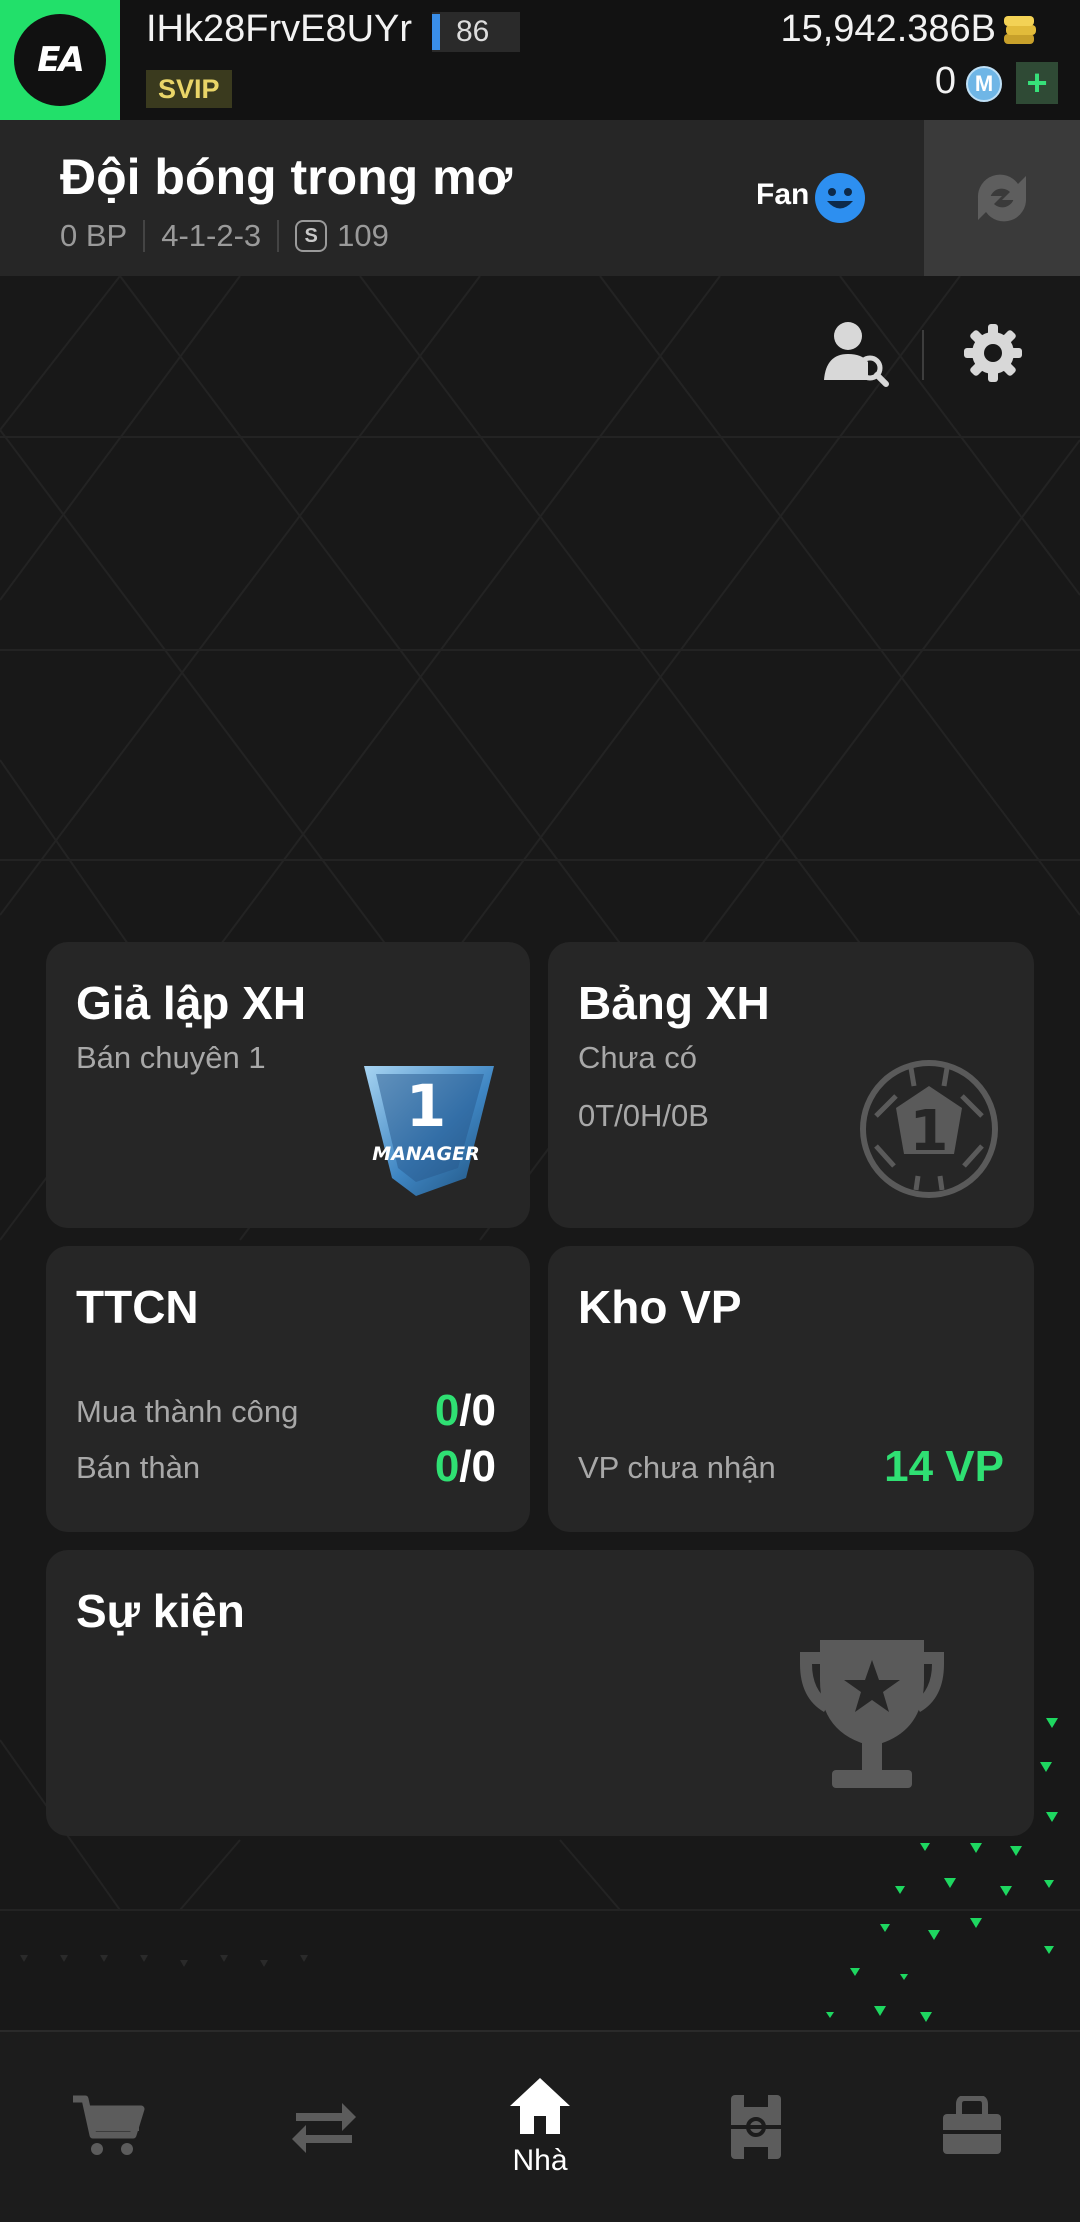 The width and height of the screenshot is (1080, 2222). Describe the element at coordinates (923, 355) in the screenshot. I see `icon-divider` at that location.